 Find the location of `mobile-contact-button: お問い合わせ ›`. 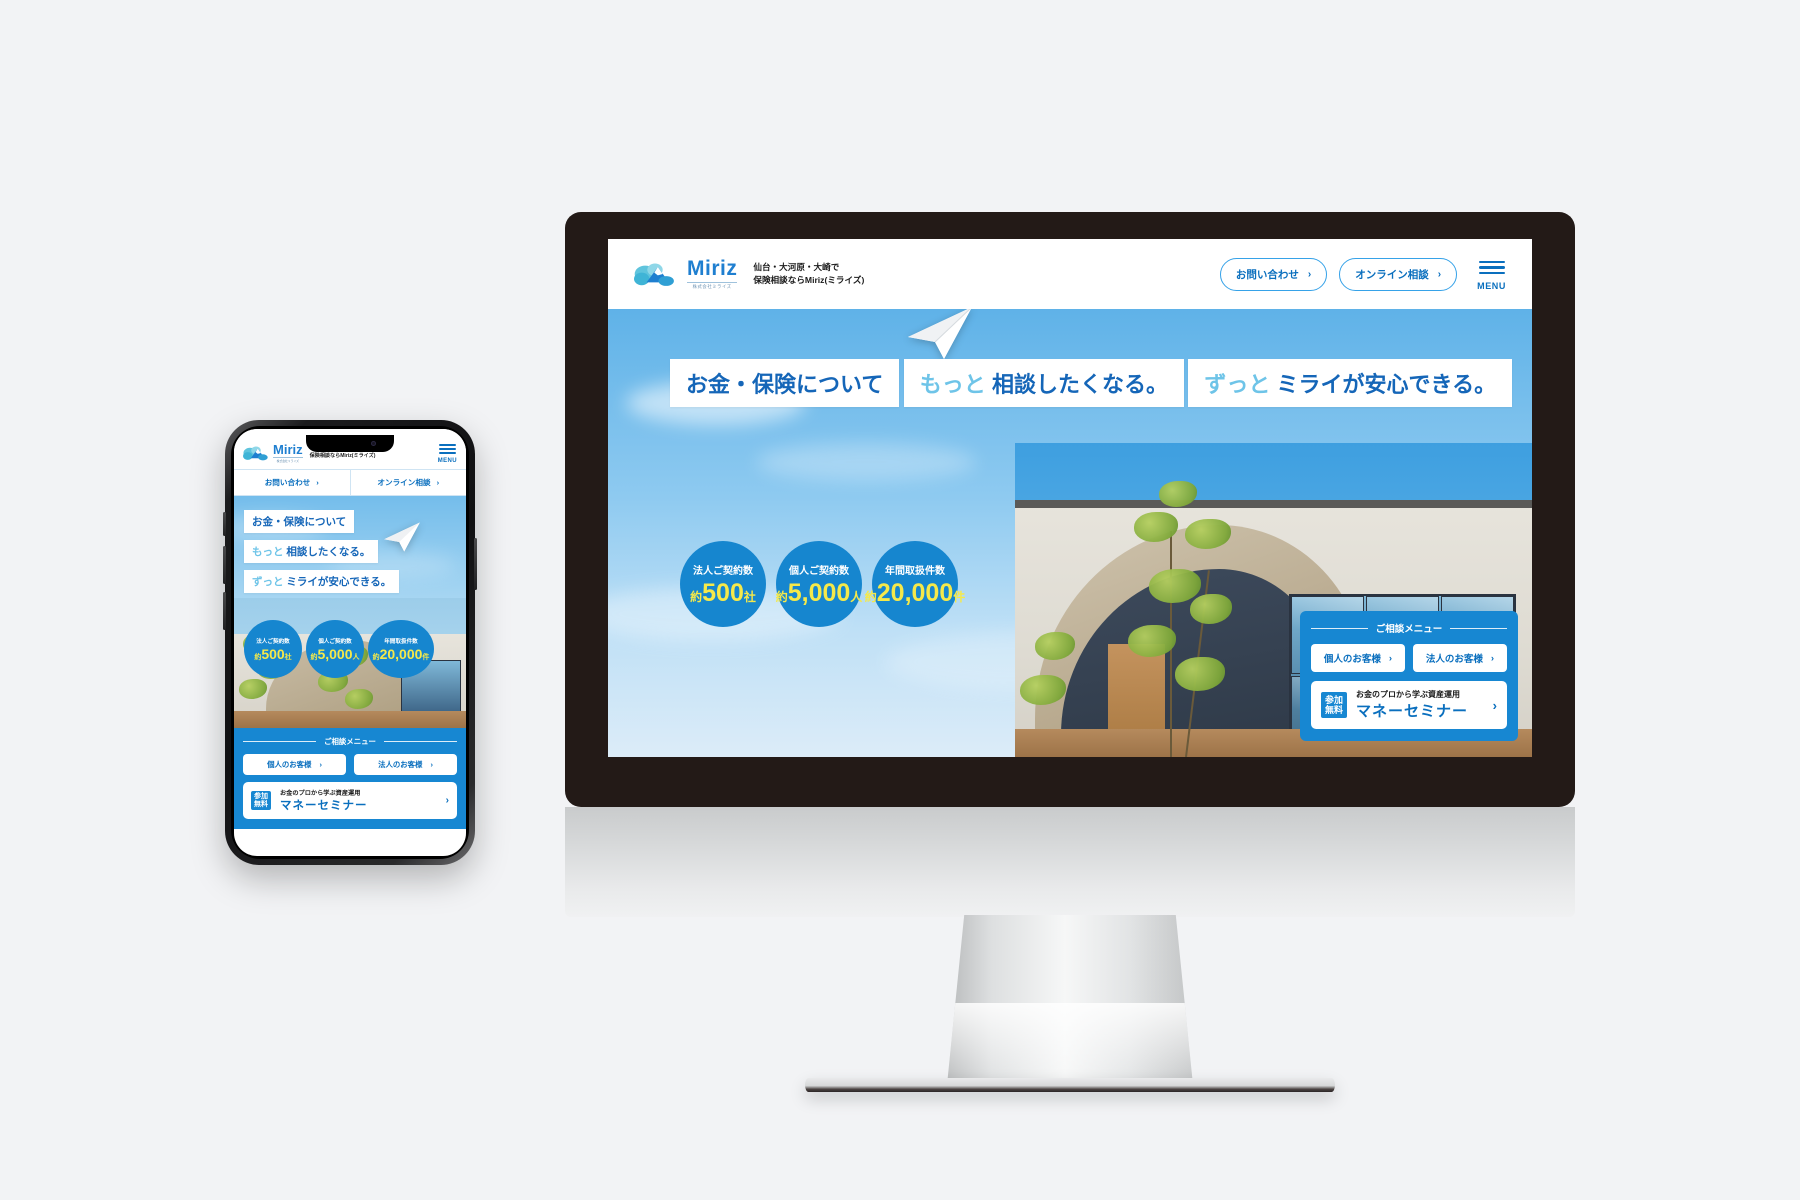

mobile-contact-button: お問い合わせ › is located at coordinates (292, 482).